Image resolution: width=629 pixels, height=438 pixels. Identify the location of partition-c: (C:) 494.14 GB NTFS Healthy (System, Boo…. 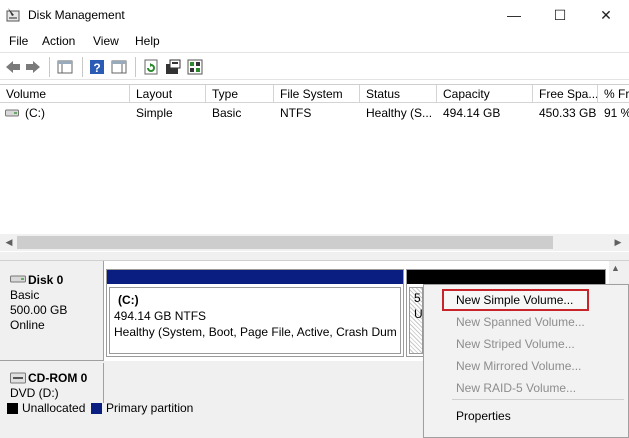
(255, 313).